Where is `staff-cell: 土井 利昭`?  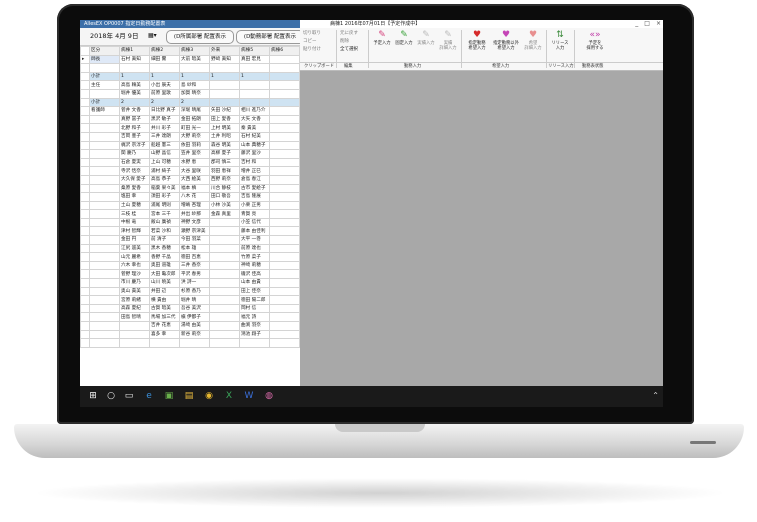 staff-cell: 土井 利昭 is located at coordinates (224, 136).